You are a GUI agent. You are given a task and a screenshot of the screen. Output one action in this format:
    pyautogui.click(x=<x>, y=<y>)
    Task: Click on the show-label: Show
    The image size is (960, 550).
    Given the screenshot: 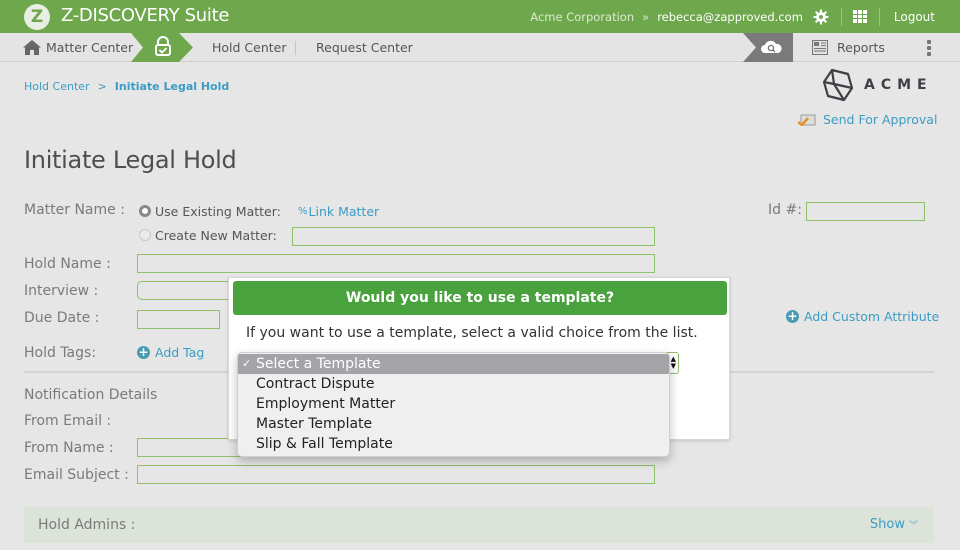 What is the action you would take?
    pyautogui.click(x=887, y=524)
    